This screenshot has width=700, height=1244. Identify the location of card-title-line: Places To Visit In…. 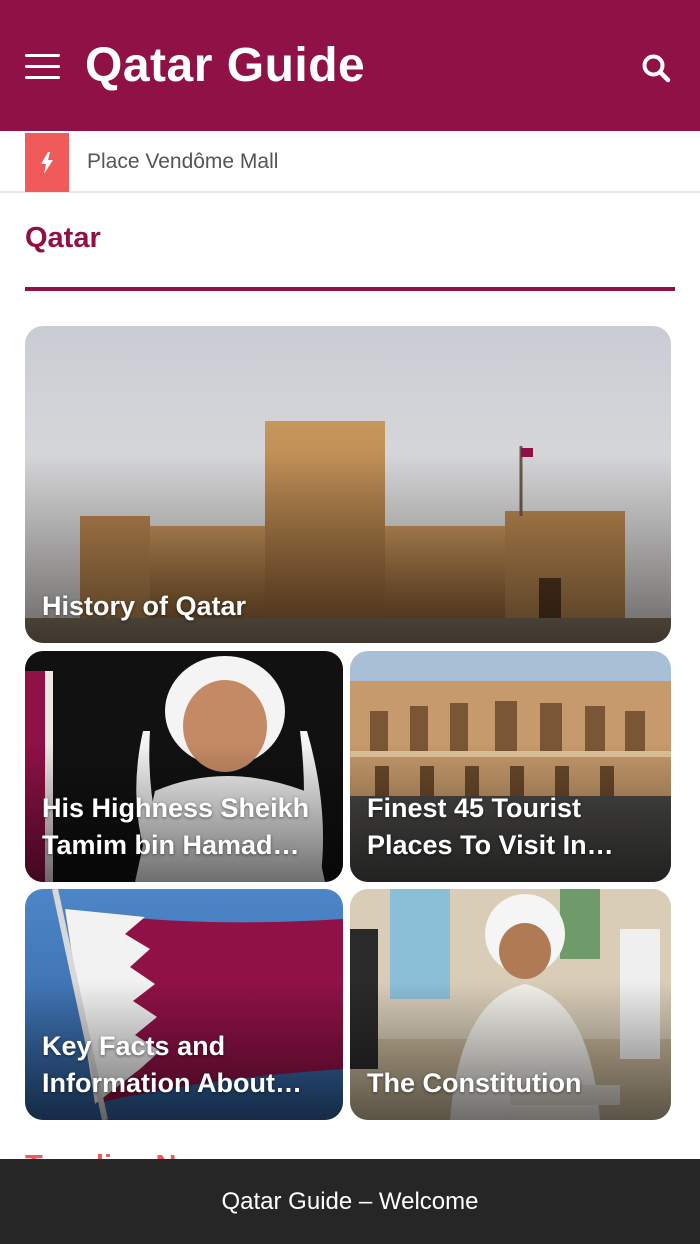
(490, 845).